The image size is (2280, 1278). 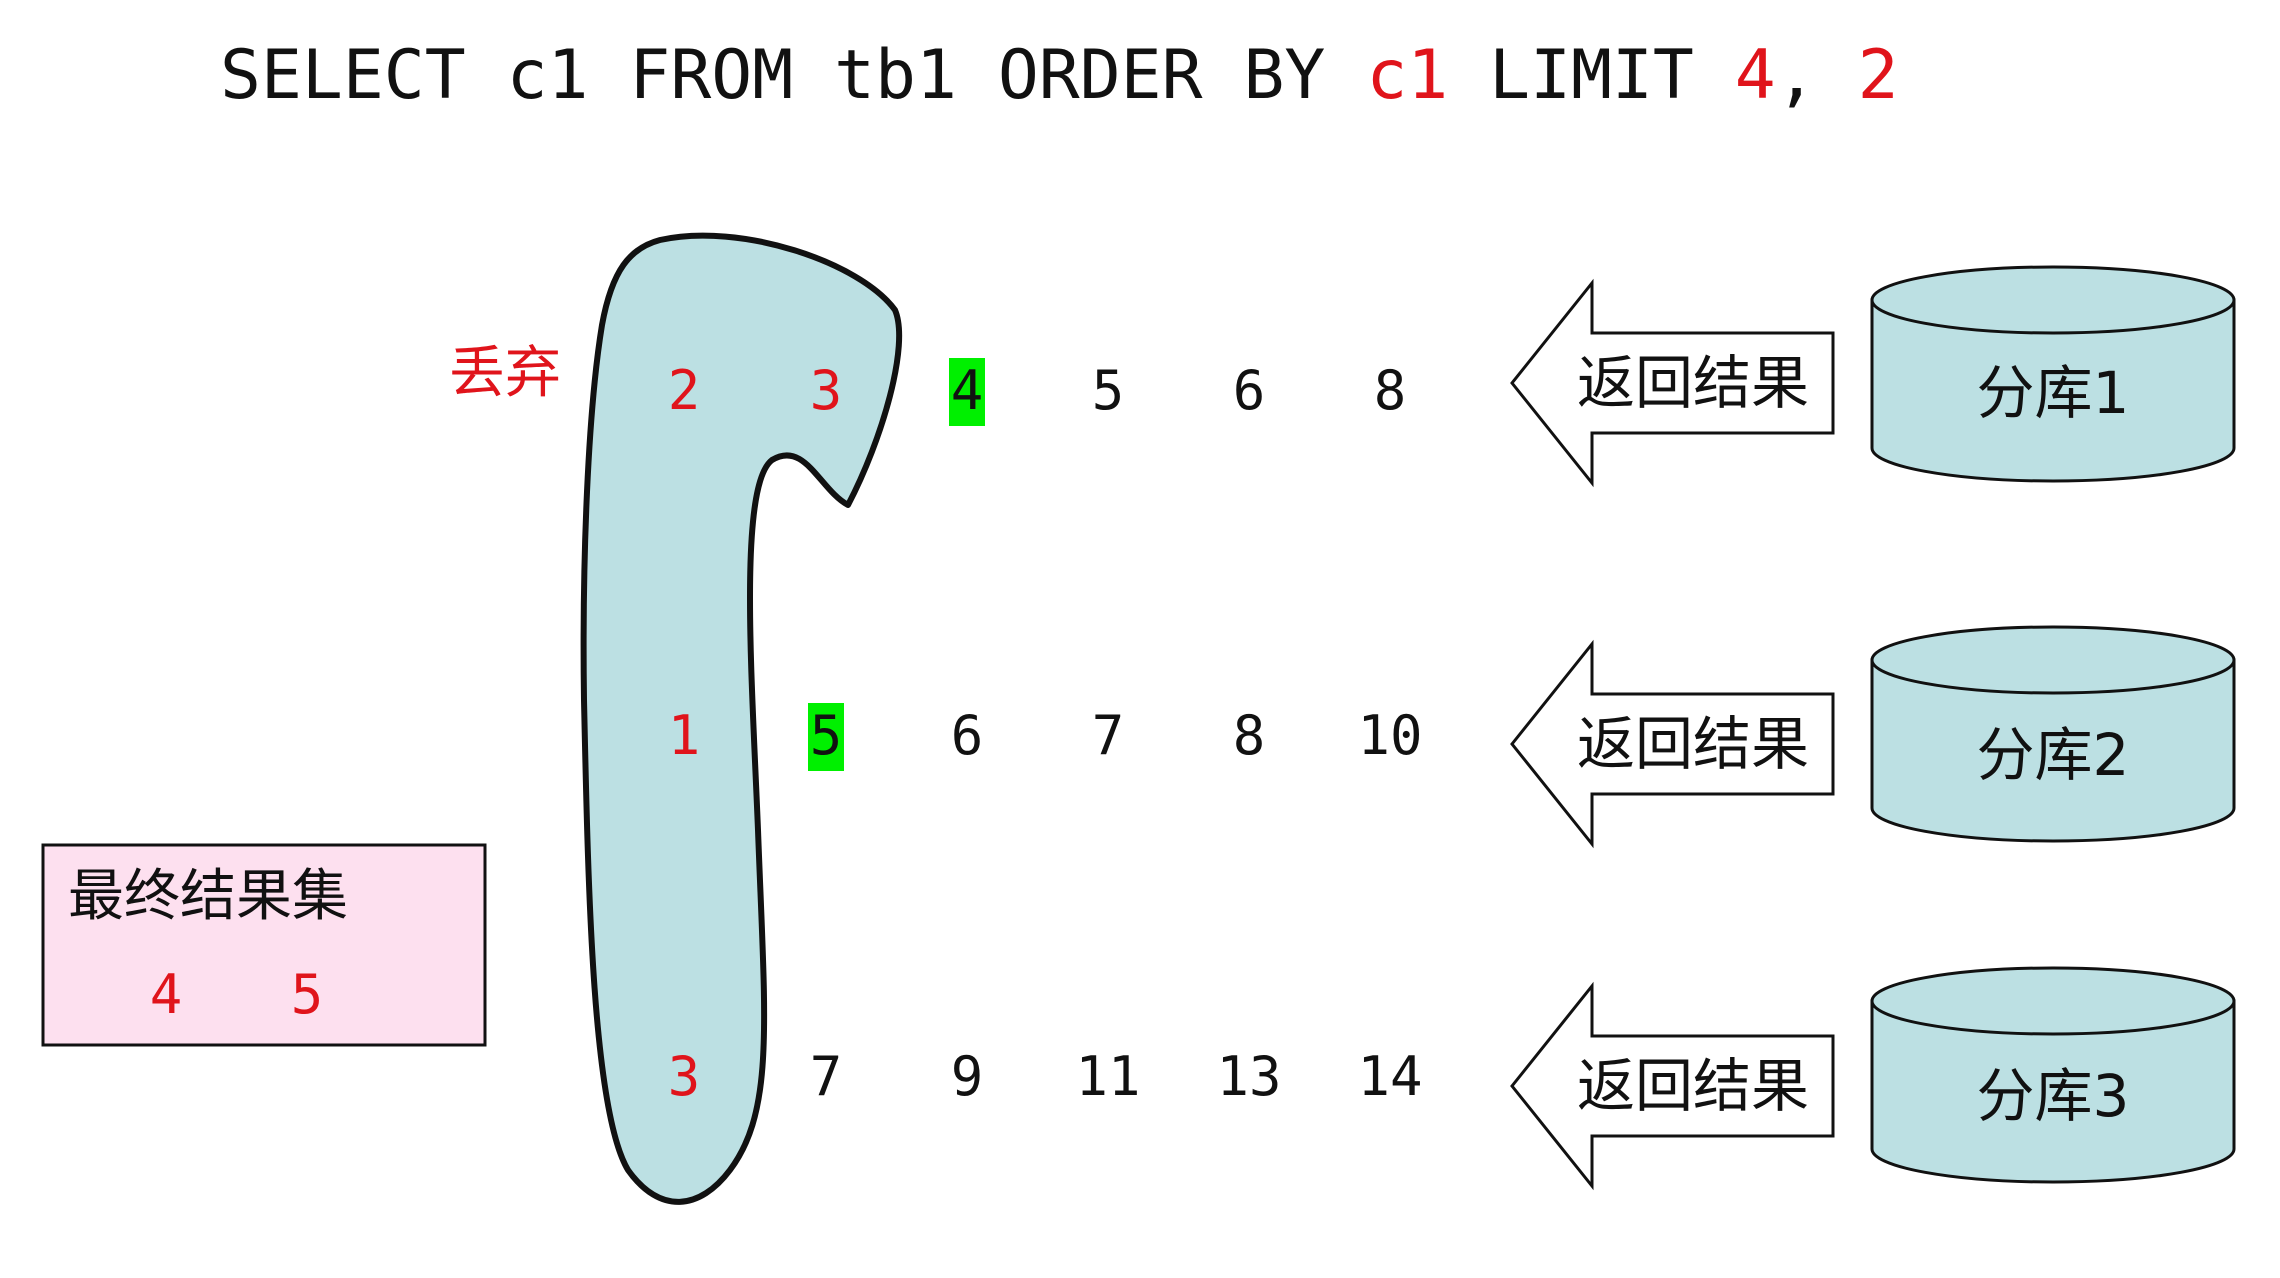 What do you see at coordinates (2053, 393) in the screenshot?
I see `shard-label: 分库1` at bounding box center [2053, 393].